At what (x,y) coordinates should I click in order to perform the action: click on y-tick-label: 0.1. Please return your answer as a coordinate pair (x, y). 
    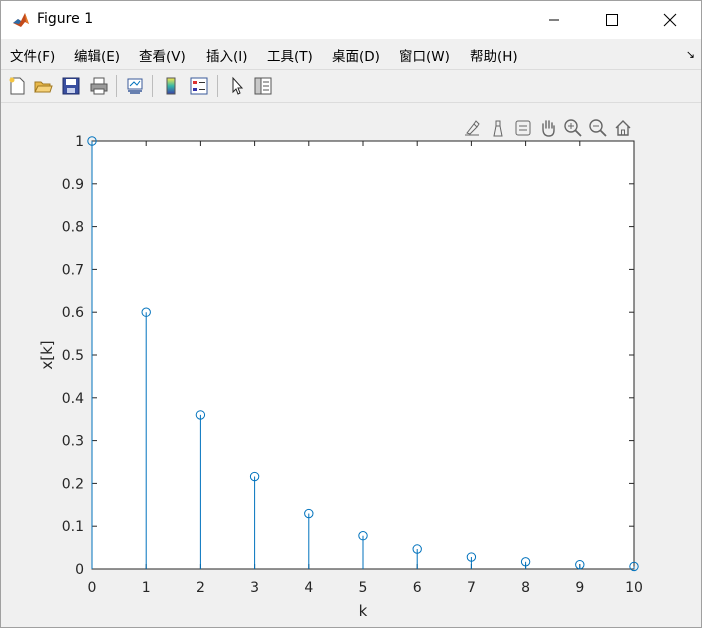
    Looking at the image, I should click on (73, 527).